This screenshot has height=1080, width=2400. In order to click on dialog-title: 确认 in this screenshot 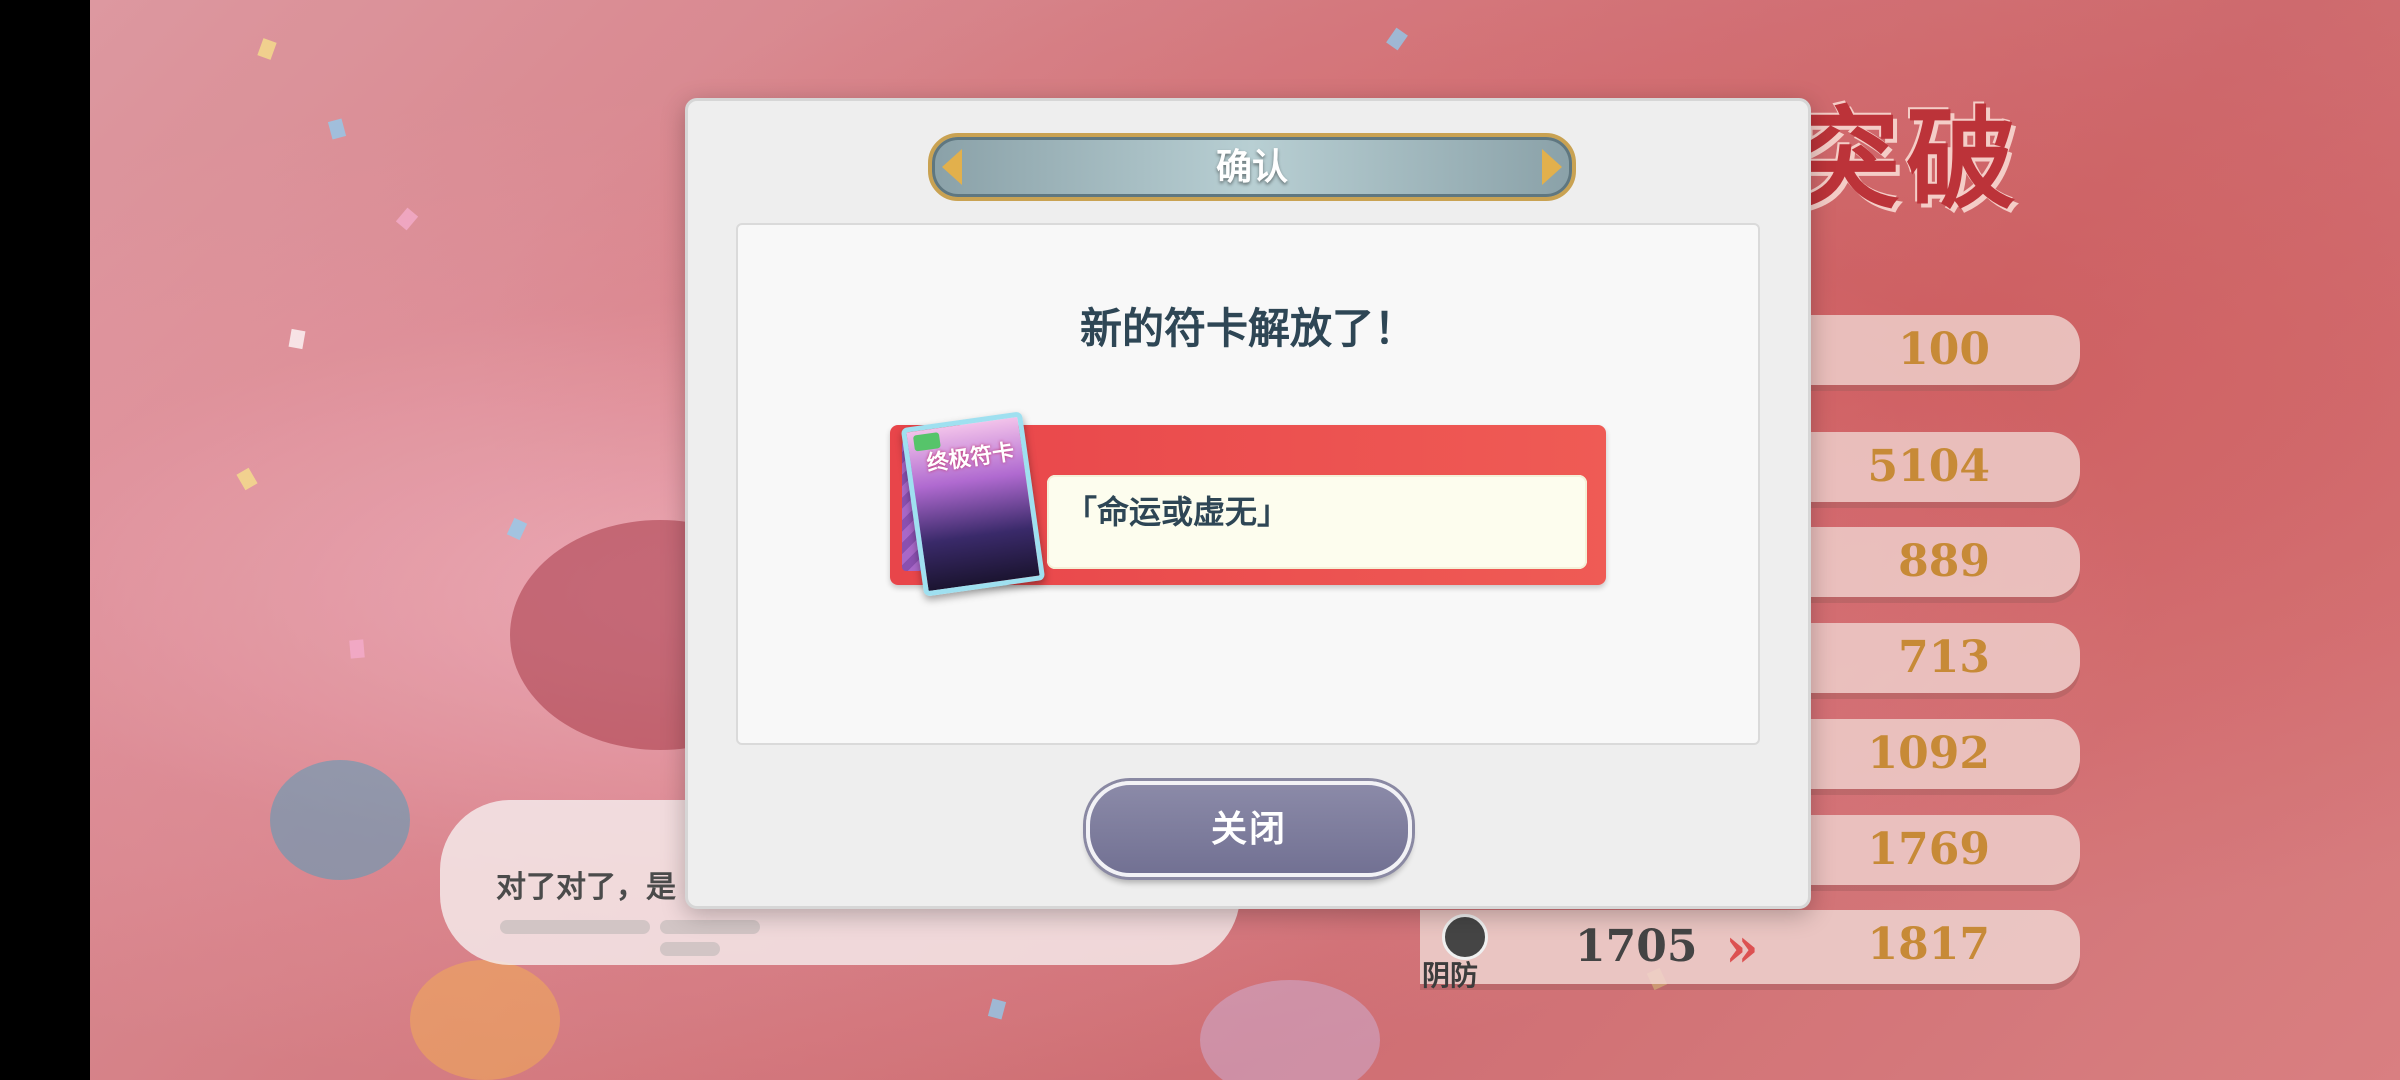, I will do `click(1251, 167)`.